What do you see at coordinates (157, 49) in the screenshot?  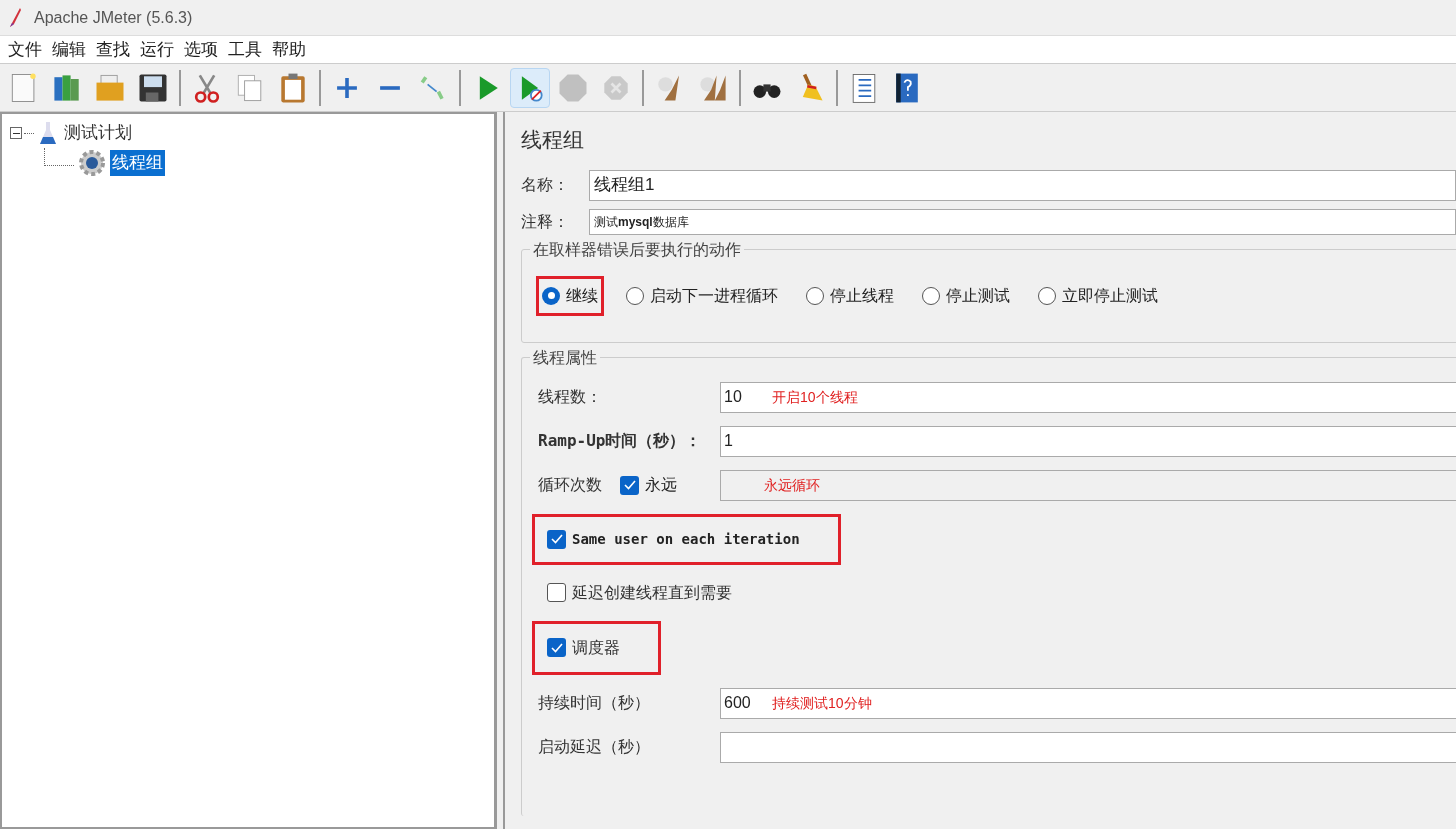 I see `menu-item: 运行` at bounding box center [157, 49].